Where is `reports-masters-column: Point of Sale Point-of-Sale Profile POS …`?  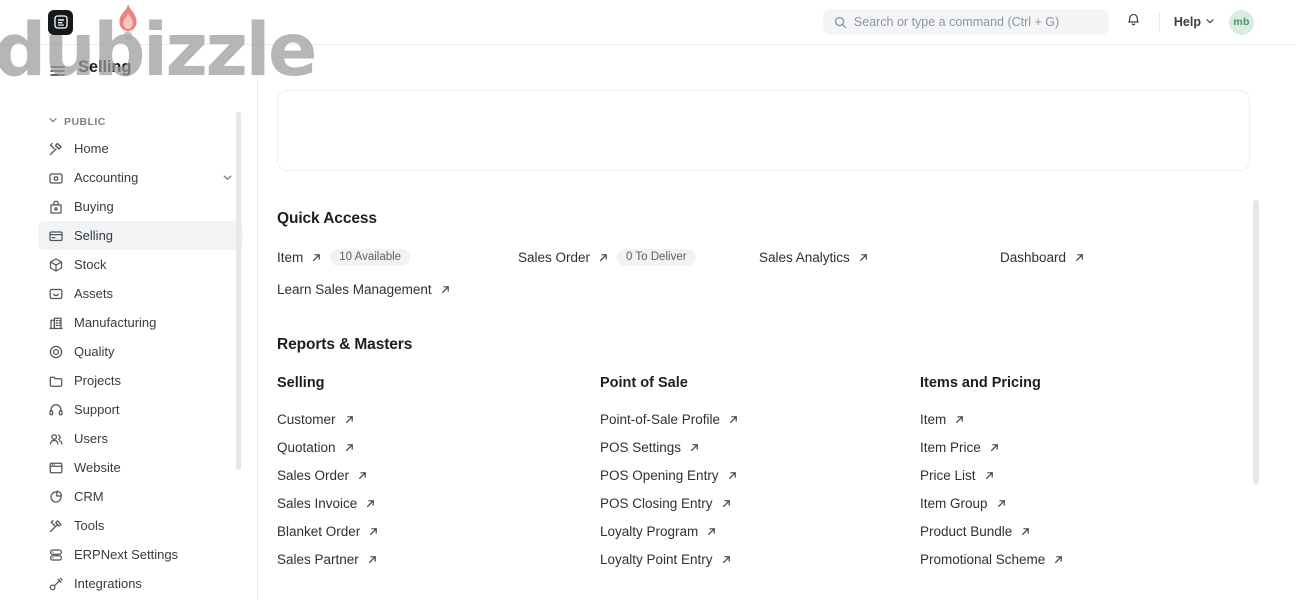 reports-masters-column: Point of Sale Point-of-Sale Profile POS … is located at coordinates (760, 477).